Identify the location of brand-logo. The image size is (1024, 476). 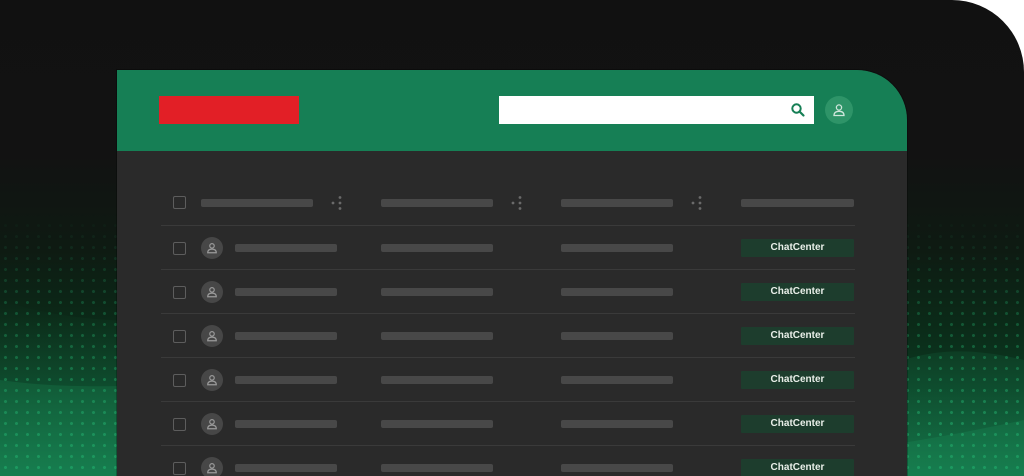
(229, 110).